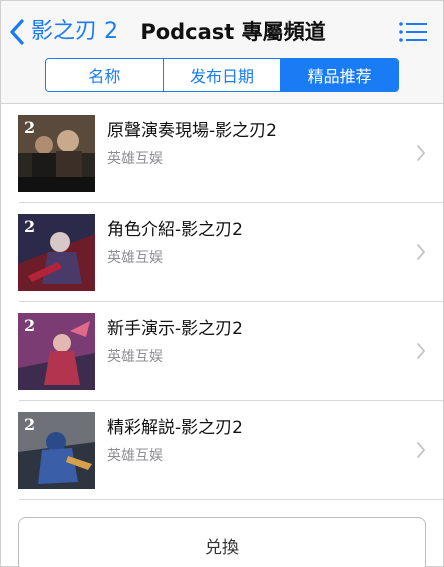  I want to click on episode-title: 新手演示-影之刃2, so click(175, 329).